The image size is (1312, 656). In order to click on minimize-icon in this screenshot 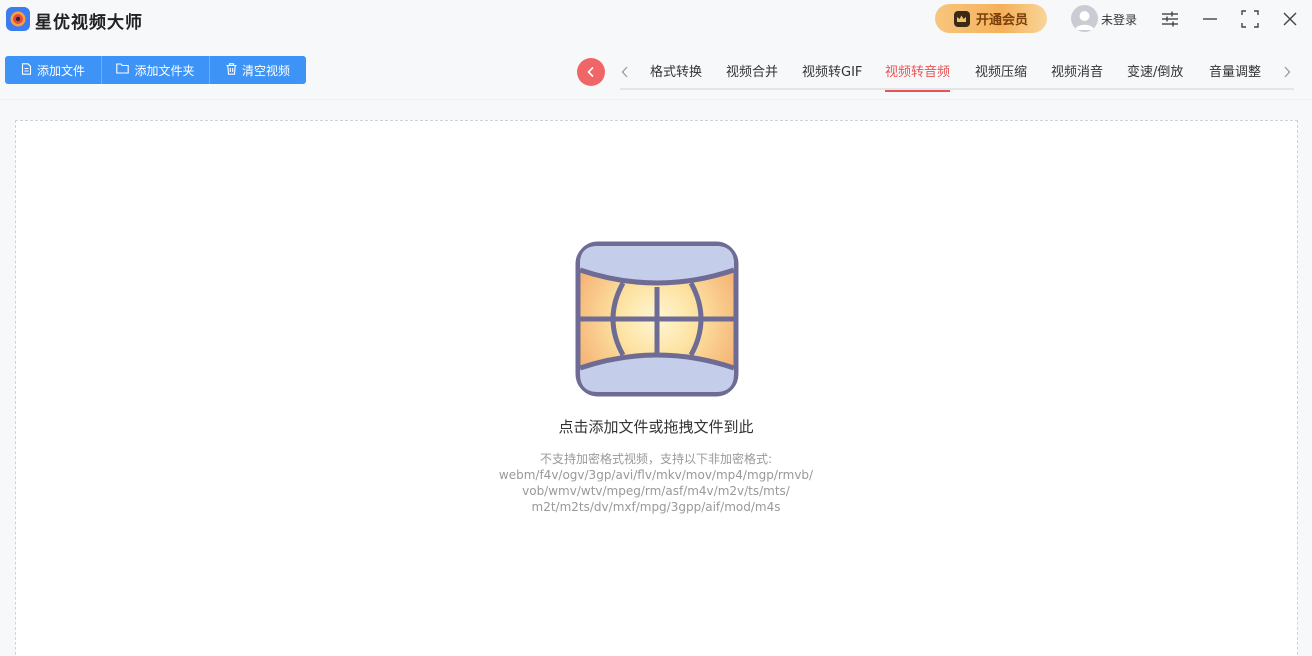, I will do `click(1210, 19)`.